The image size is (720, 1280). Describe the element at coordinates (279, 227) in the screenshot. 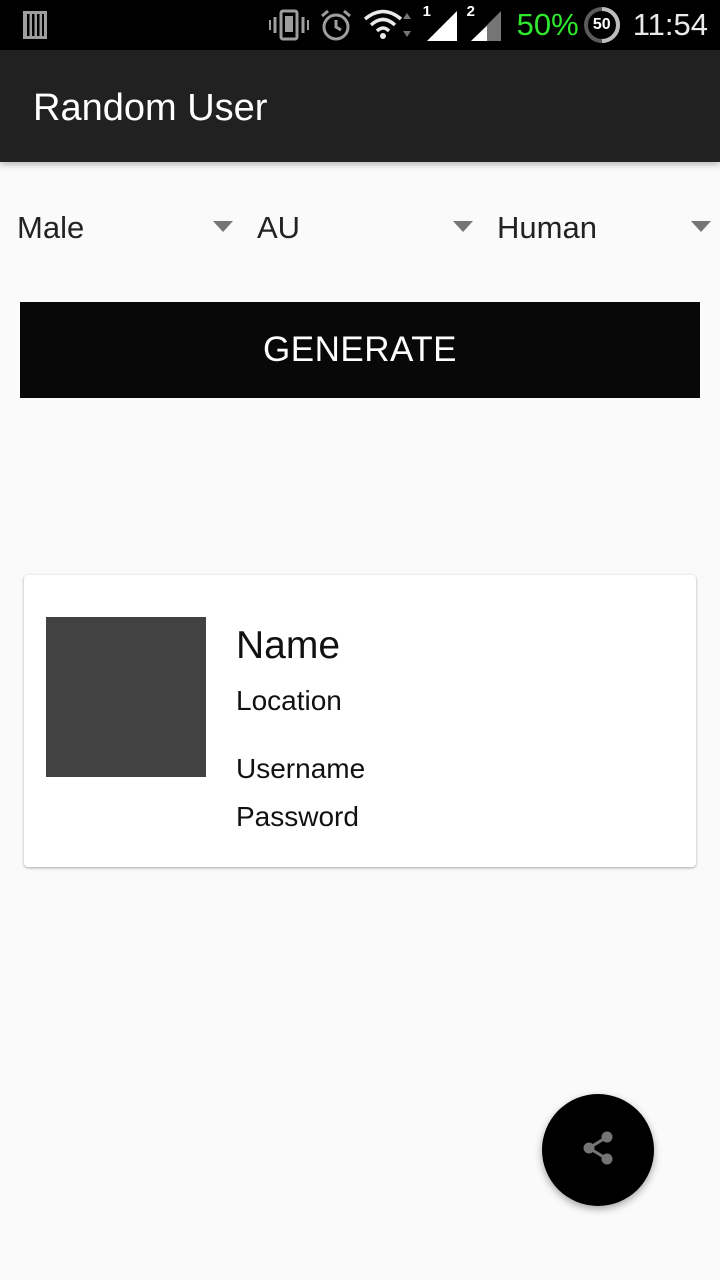

I see `nationality-selected-value: AU` at that location.